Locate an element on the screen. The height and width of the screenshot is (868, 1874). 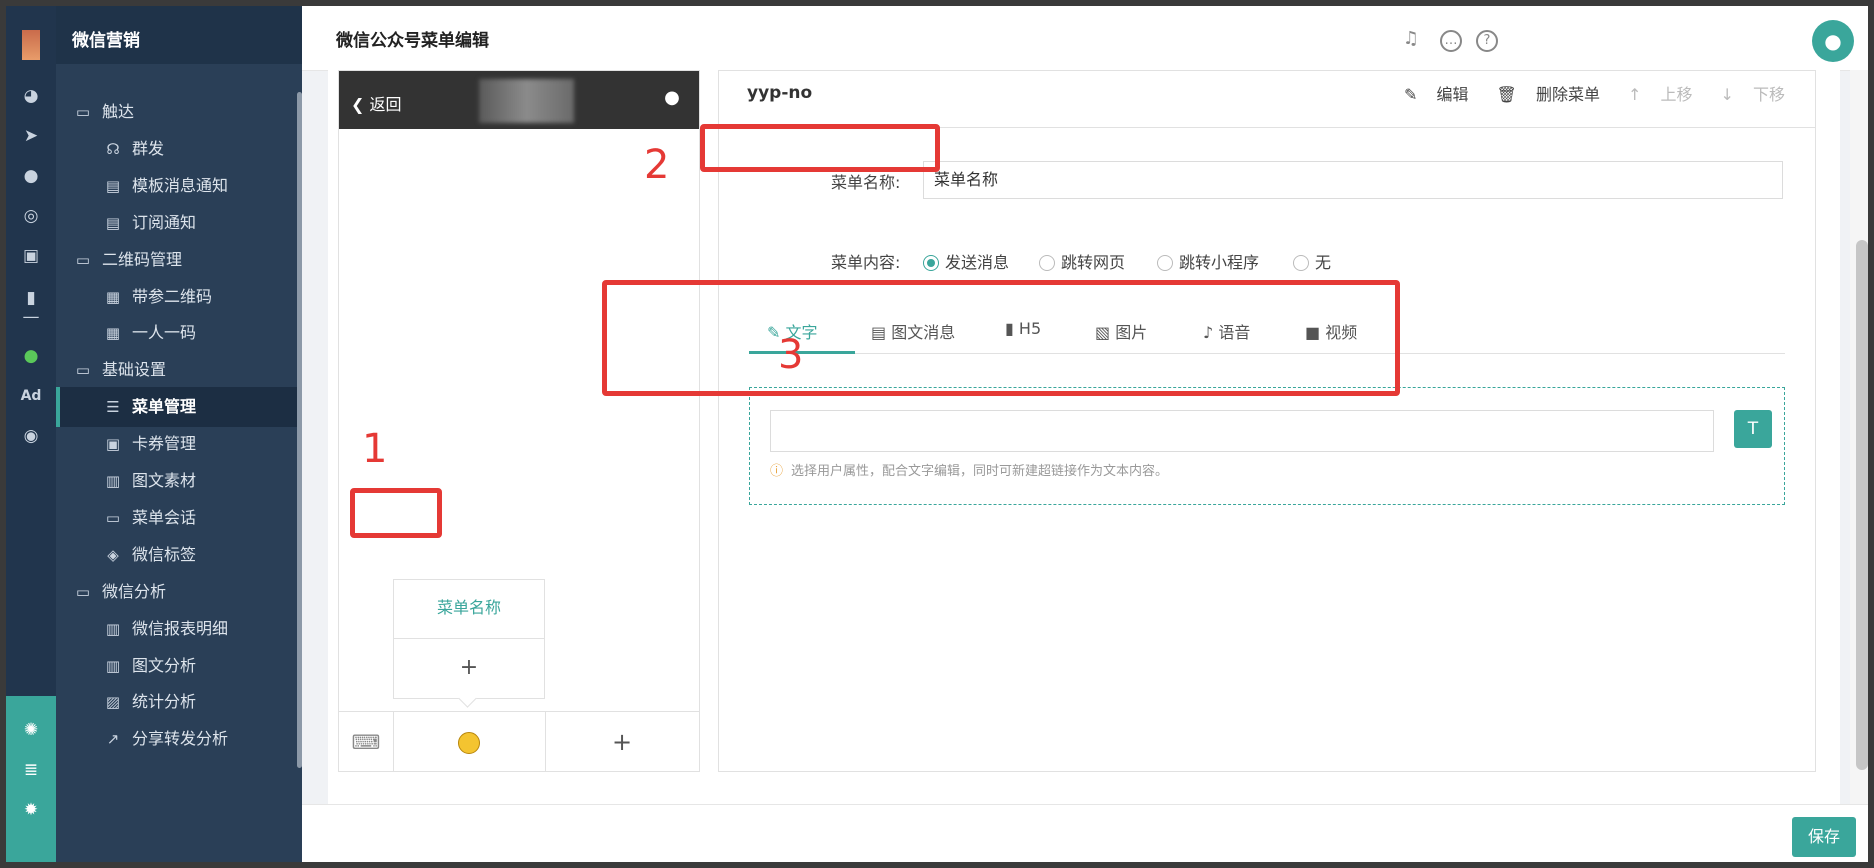
message-text-input is located at coordinates (1242, 431).